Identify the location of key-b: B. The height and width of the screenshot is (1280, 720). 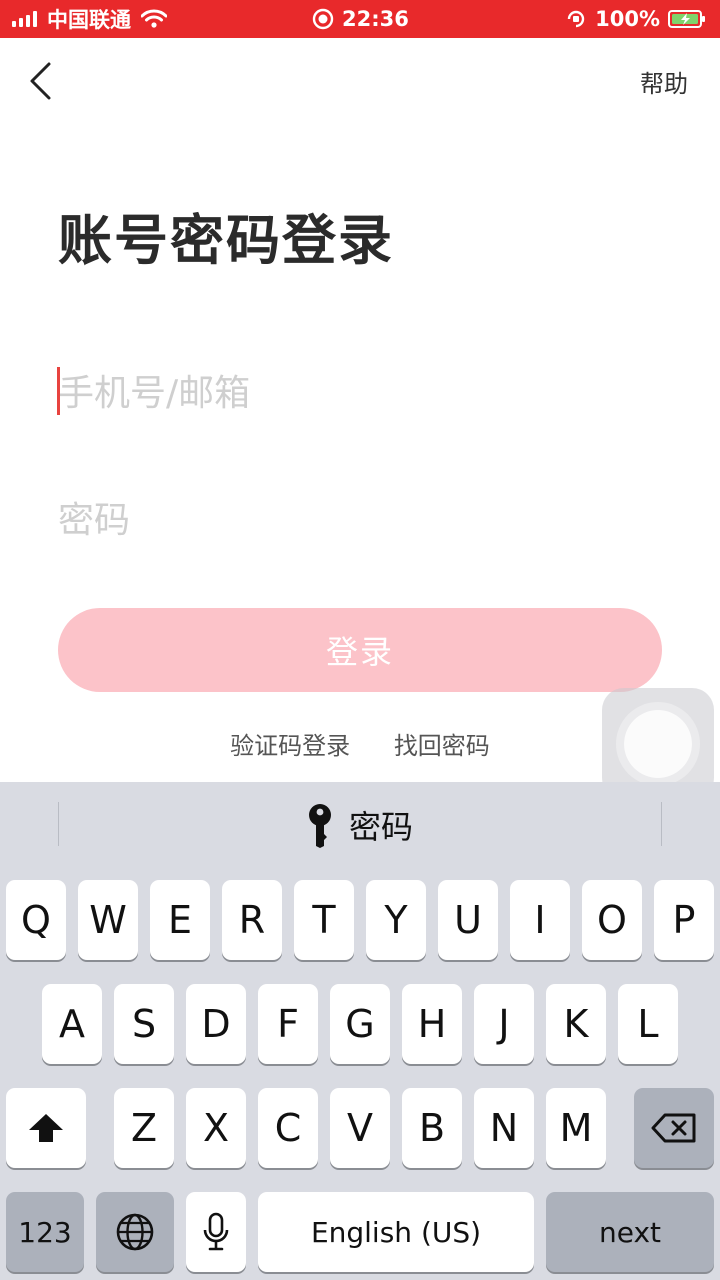
(432, 1128).